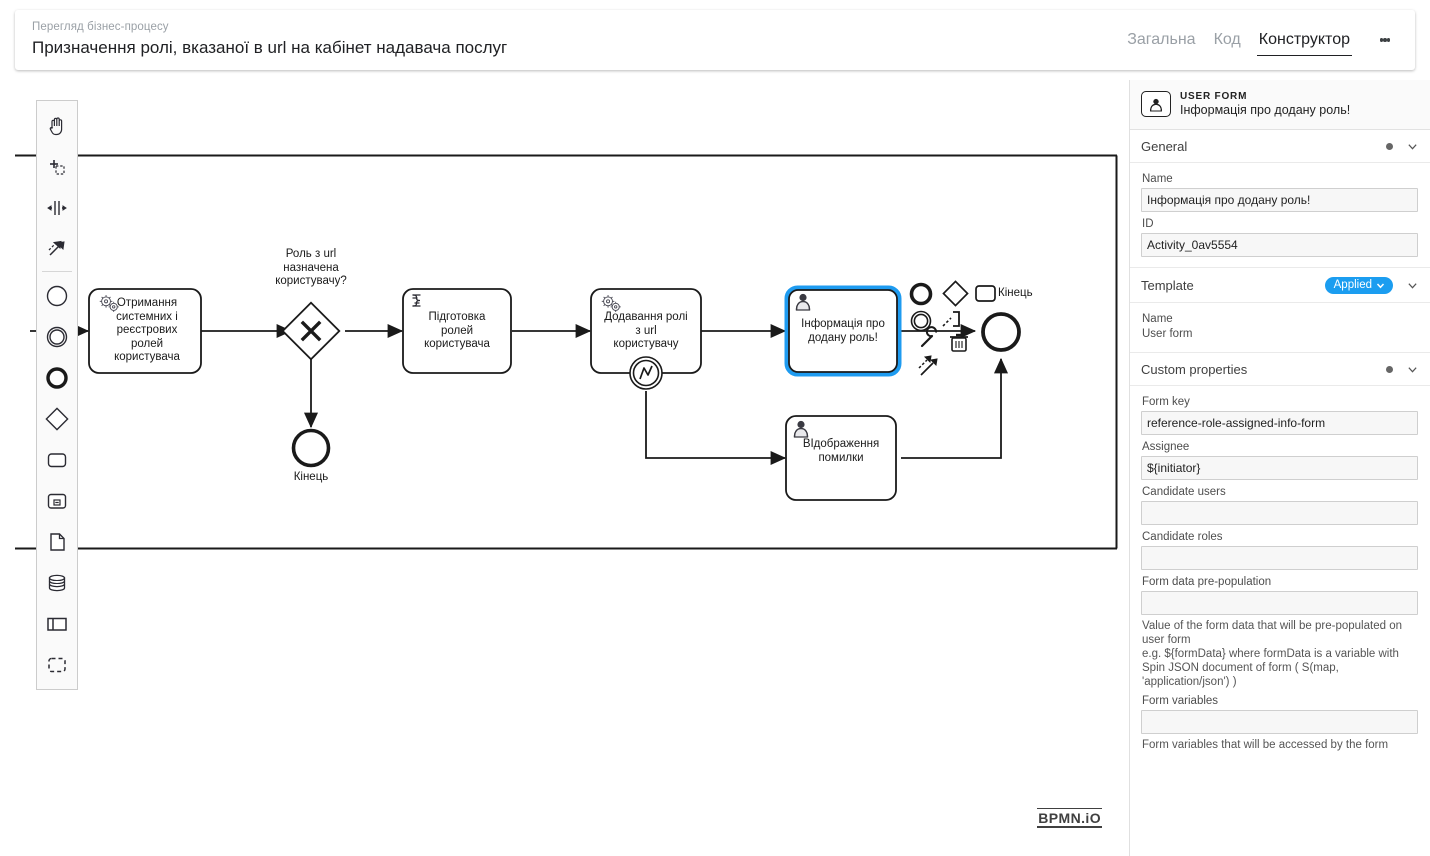  I want to click on element-name: Інформація про додану роль!, so click(1265, 110).